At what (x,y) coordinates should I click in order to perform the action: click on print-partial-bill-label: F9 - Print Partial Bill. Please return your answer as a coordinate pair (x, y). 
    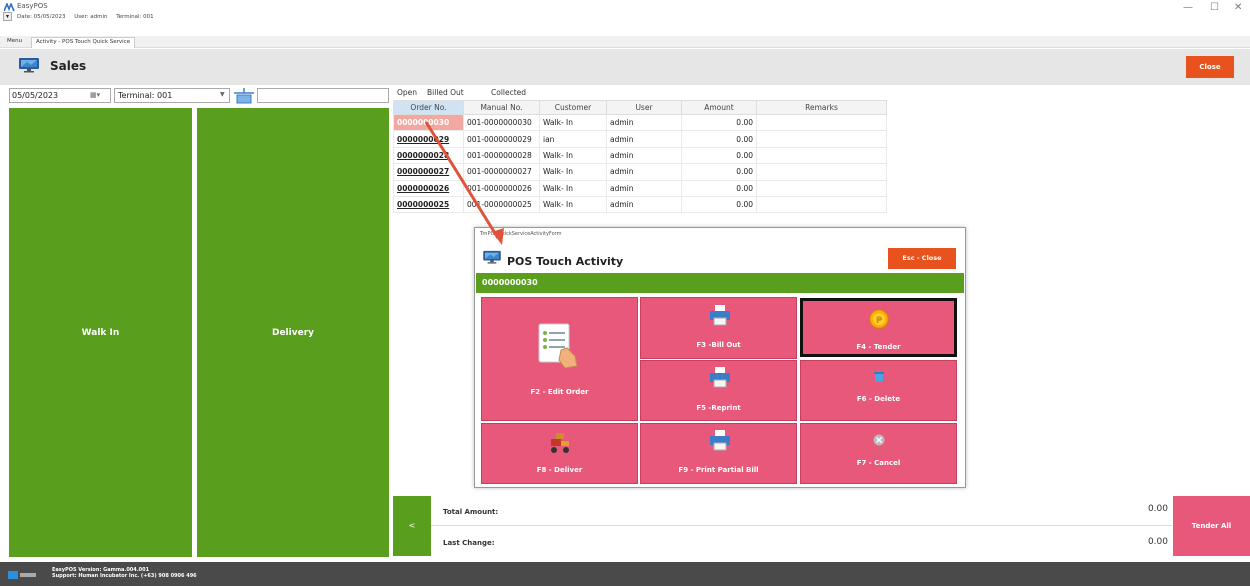
    Looking at the image, I should click on (718, 470).